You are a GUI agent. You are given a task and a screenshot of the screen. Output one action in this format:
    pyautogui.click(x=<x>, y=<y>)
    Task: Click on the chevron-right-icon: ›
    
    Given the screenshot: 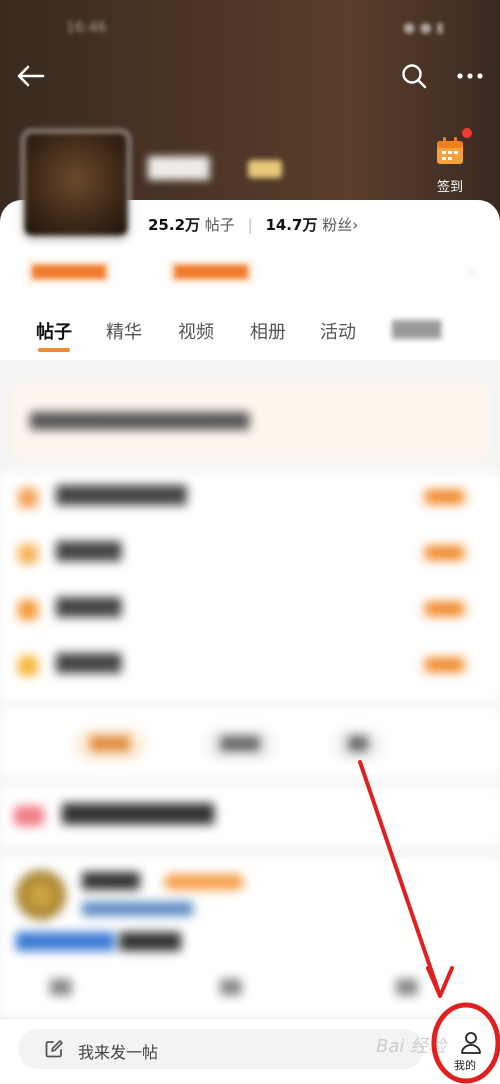 What is the action you would take?
    pyautogui.click(x=355, y=225)
    